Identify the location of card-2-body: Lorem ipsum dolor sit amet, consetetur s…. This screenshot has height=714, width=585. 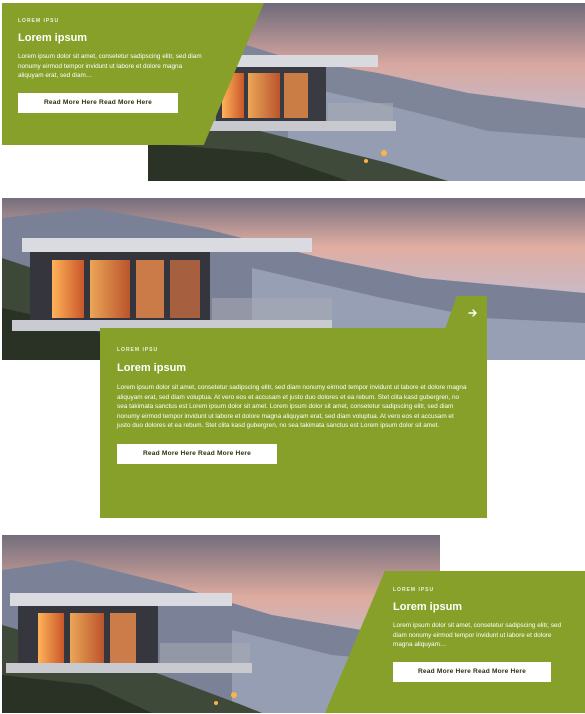
(292, 407).